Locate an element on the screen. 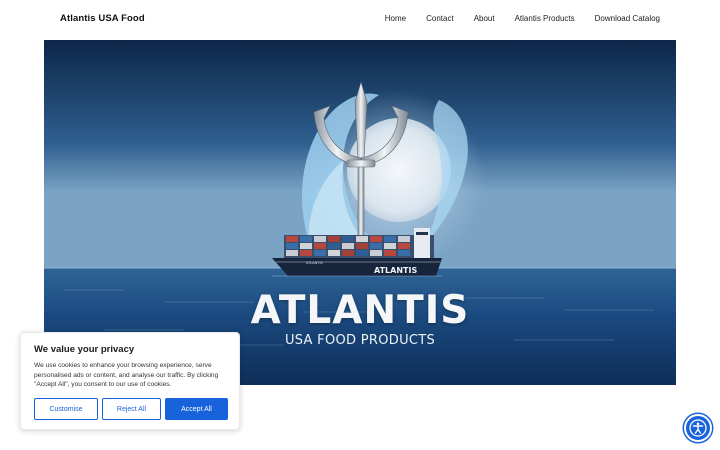 Image resolution: width=720 pixels, height=450 pixels. hero-title: ATLANTIS is located at coordinates (360, 310).